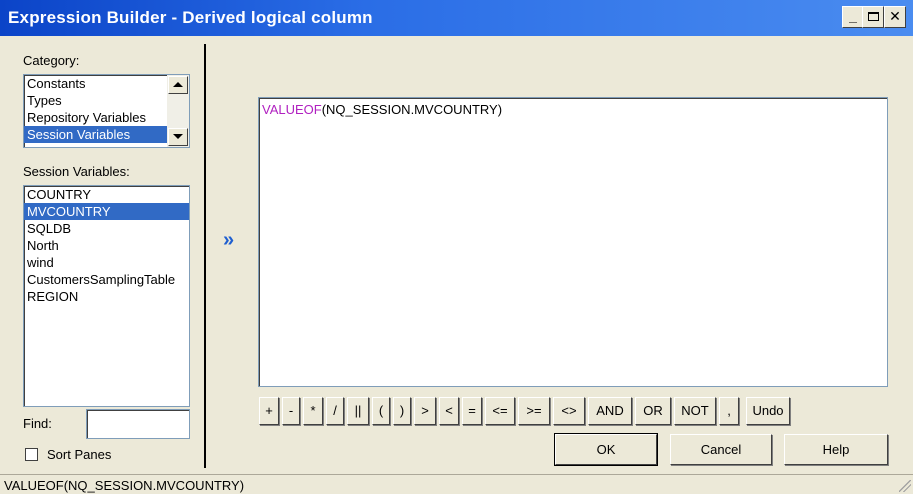 This screenshot has width=913, height=494. I want to click on operator-button: <=, so click(500, 411).